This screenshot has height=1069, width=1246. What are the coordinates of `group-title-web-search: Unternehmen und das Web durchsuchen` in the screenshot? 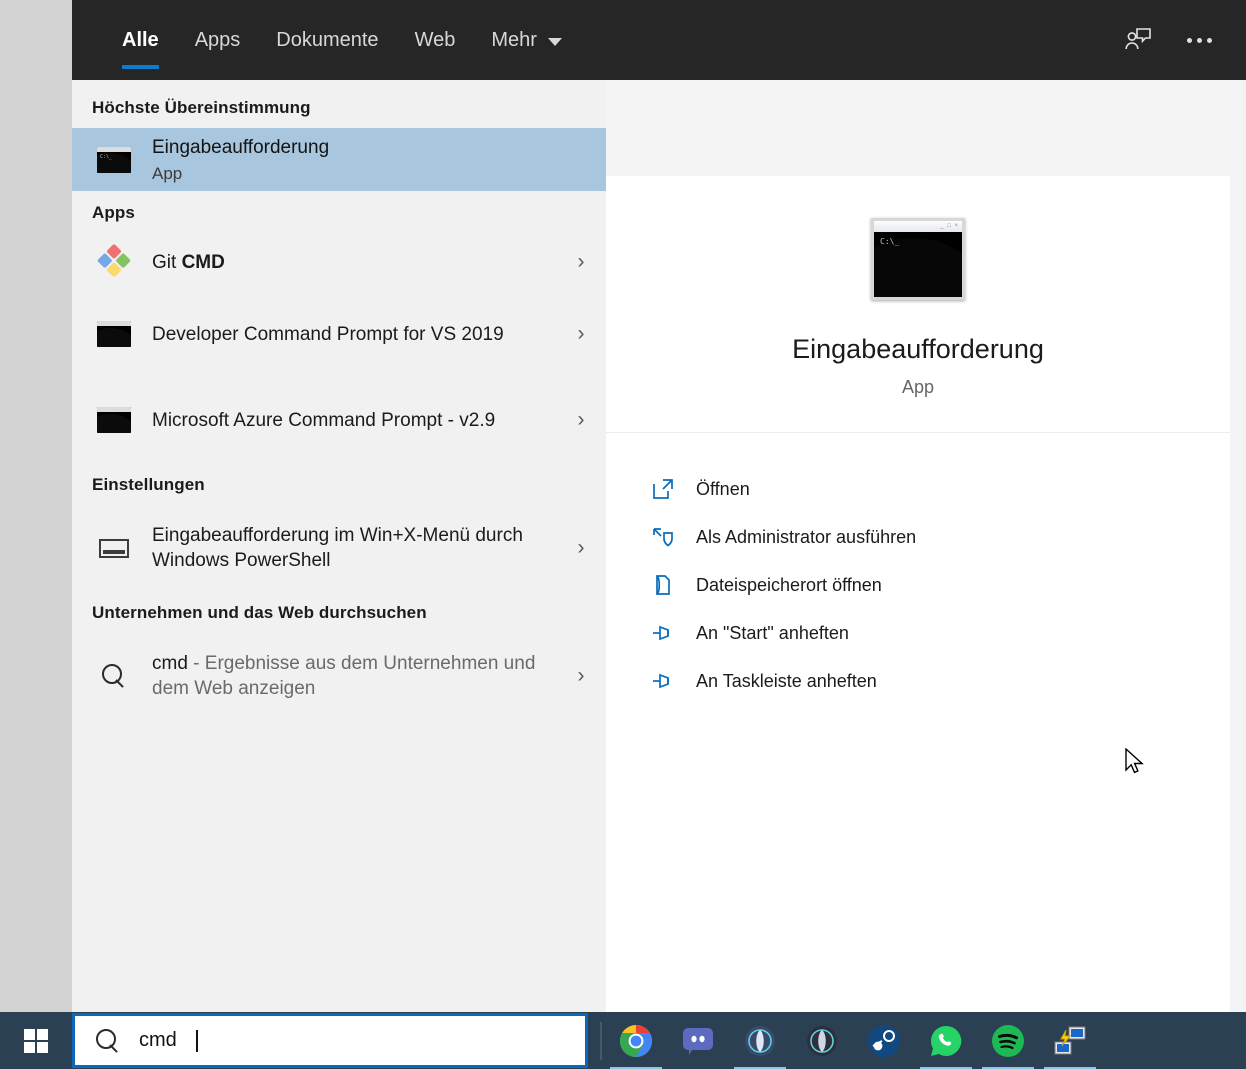 It's located at (259, 613).